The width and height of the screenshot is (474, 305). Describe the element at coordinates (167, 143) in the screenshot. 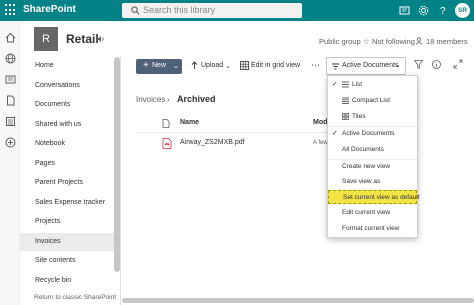

I see `pdf-file-icon` at that location.